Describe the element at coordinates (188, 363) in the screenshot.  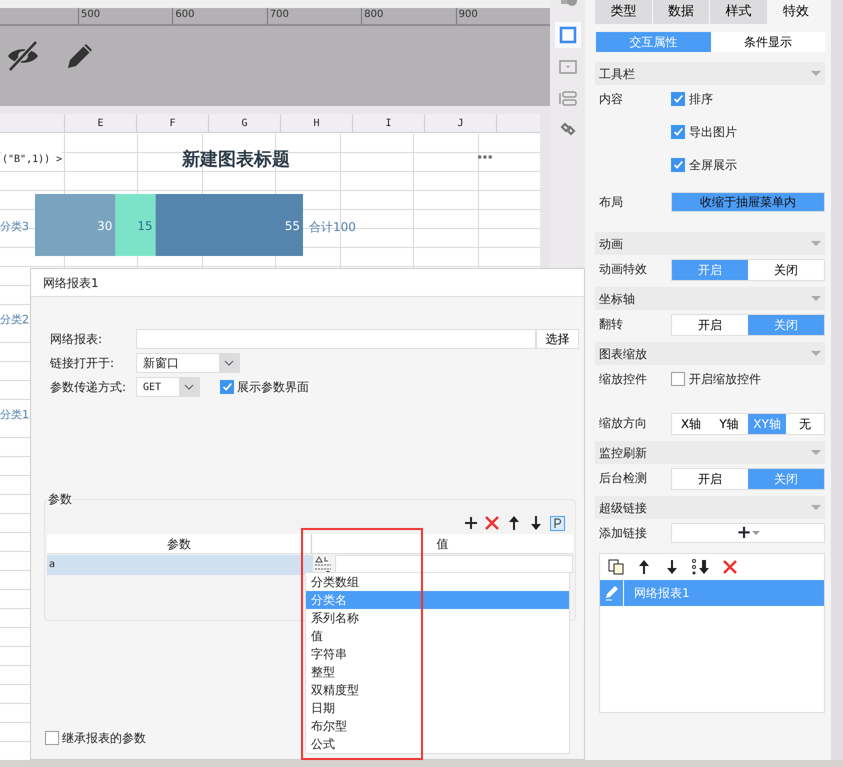
I see `open-select: 新窗口` at that location.